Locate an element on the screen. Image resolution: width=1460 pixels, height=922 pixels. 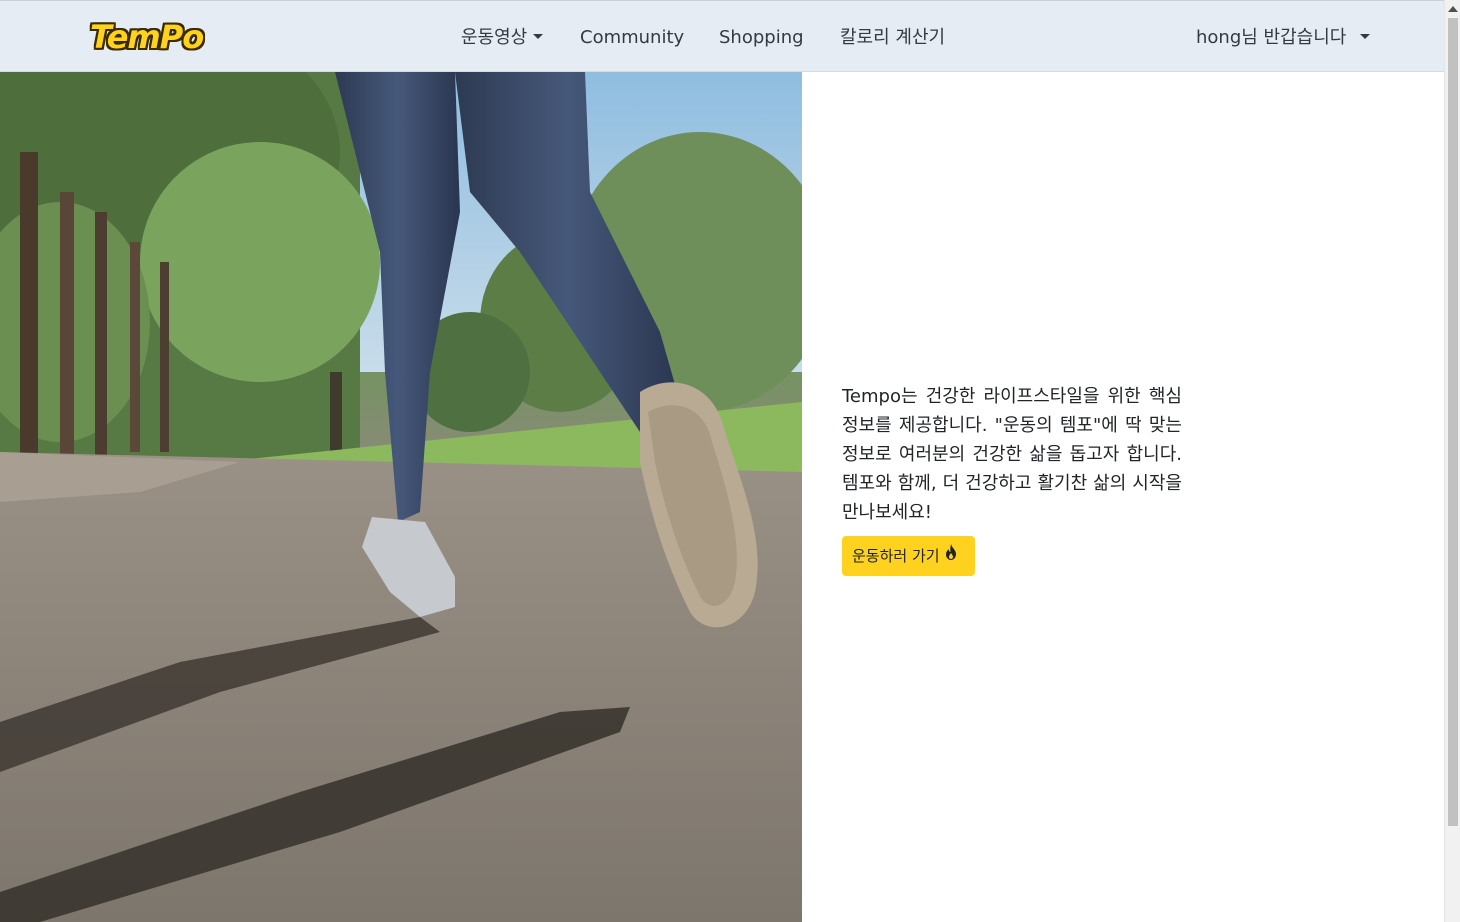
scrollbar-thumb is located at coordinates (1453, 422).